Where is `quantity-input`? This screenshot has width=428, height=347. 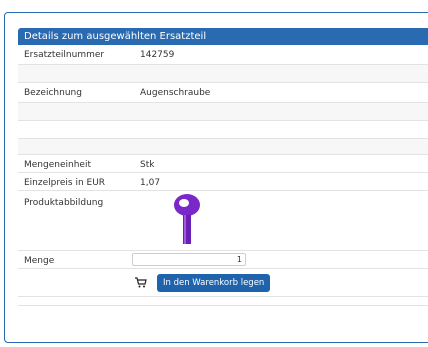
quantity-input is located at coordinates (189, 259).